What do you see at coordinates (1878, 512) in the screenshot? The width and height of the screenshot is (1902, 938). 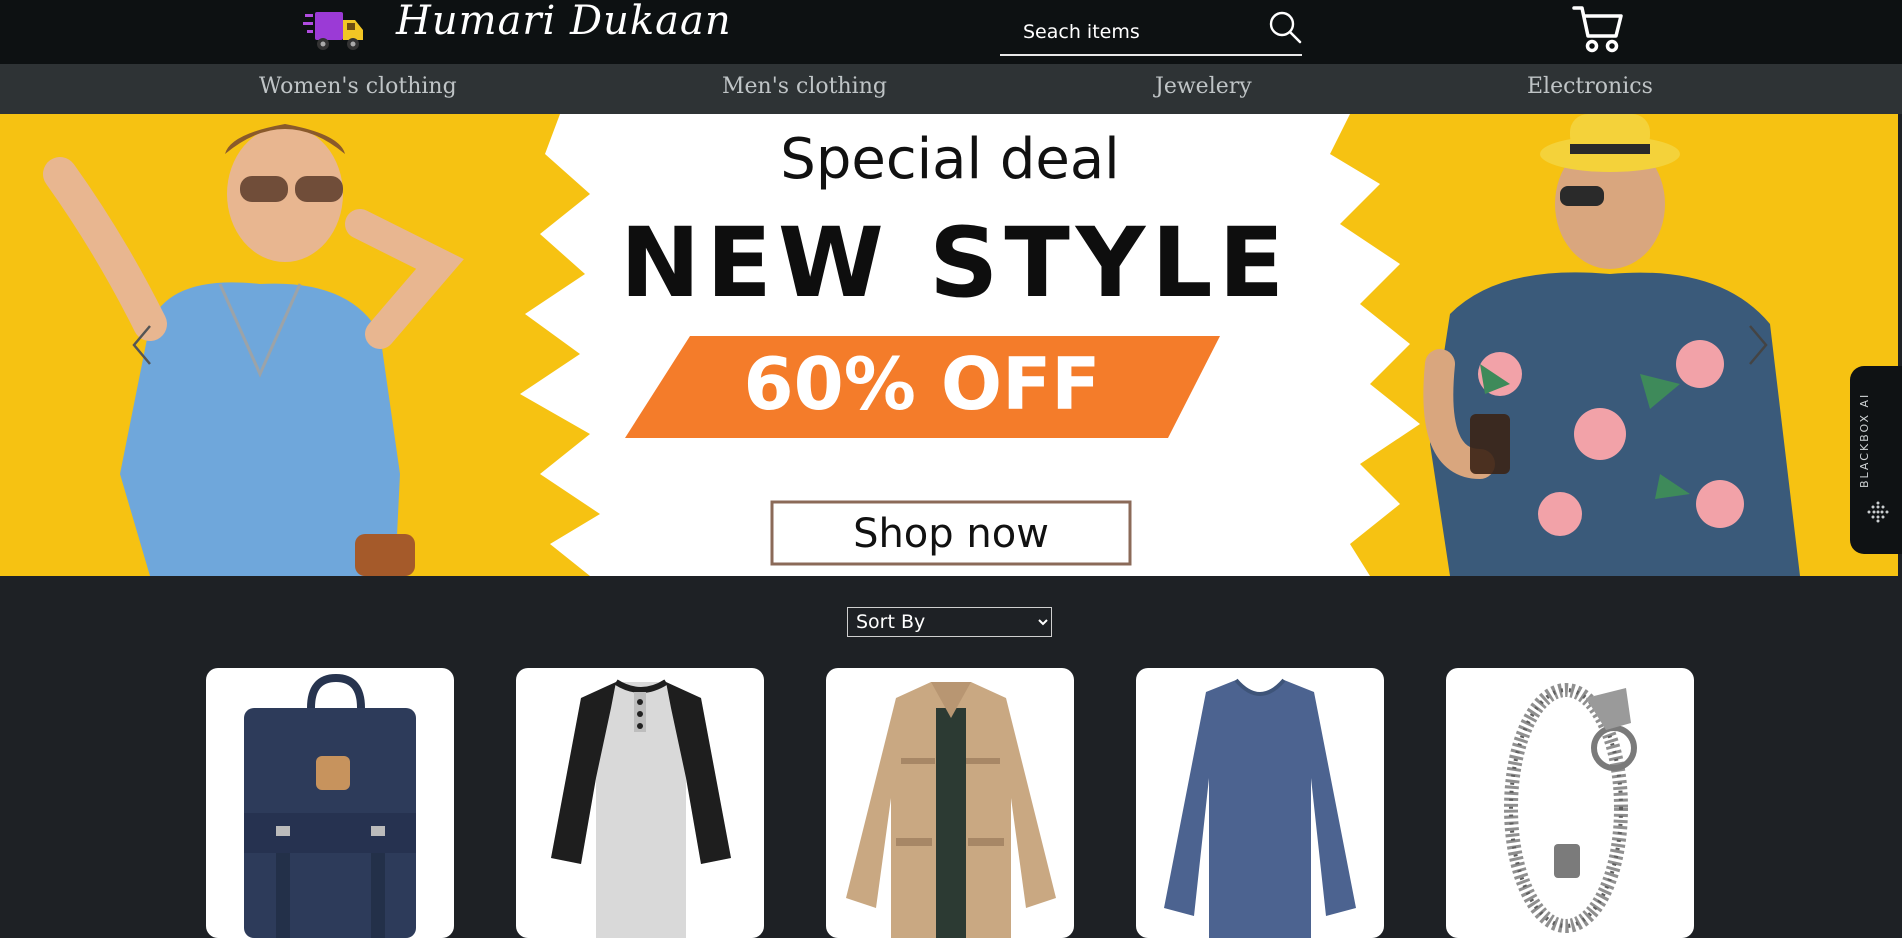 I see `blackbox-logo-icon` at bounding box center [1878, 512].